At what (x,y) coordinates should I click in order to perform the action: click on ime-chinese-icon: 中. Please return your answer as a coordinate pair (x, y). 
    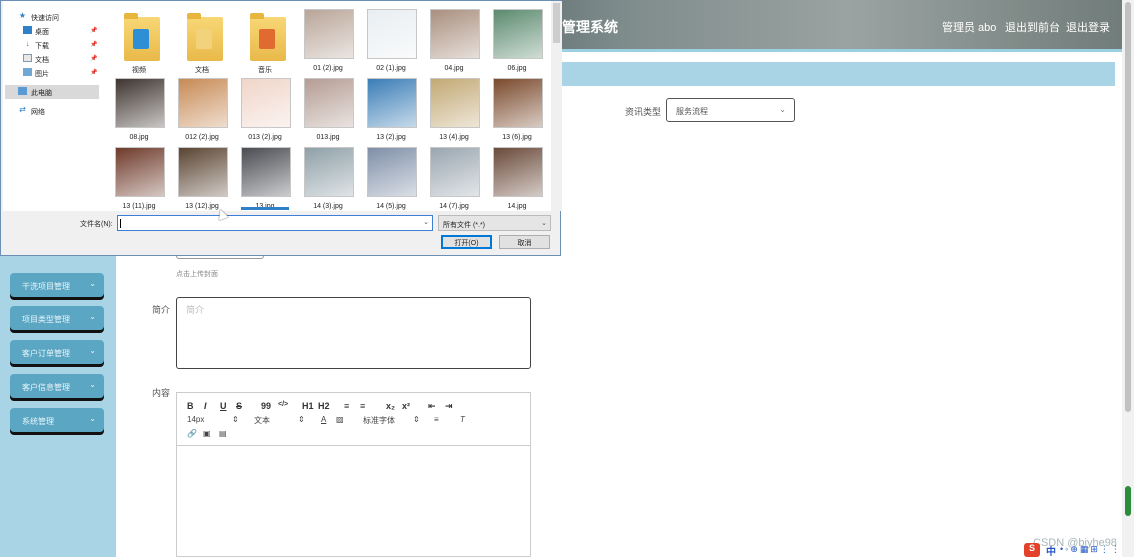
    Looking at the image, I should click on (1051, 550).